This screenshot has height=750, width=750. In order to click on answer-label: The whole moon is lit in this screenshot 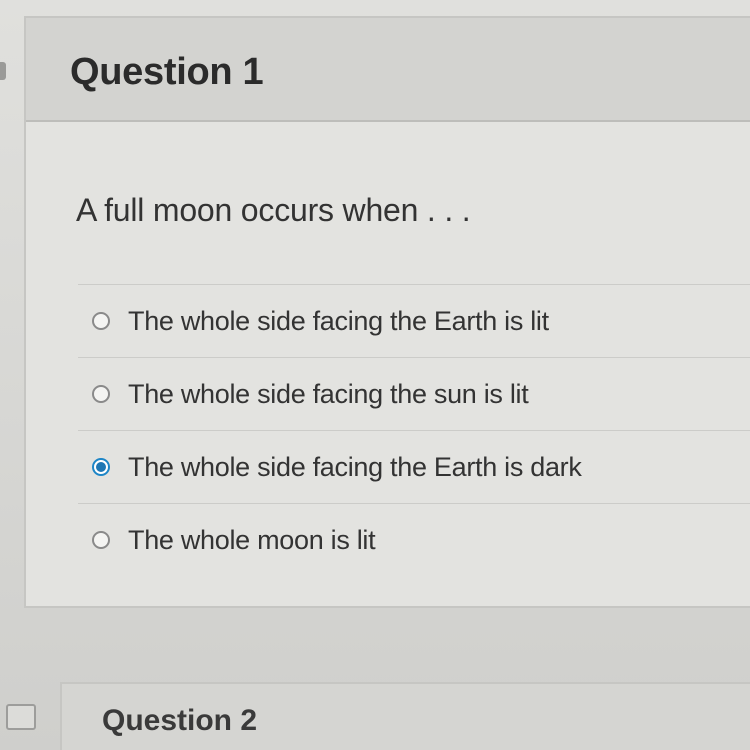, I will do `click(252, 540)`.